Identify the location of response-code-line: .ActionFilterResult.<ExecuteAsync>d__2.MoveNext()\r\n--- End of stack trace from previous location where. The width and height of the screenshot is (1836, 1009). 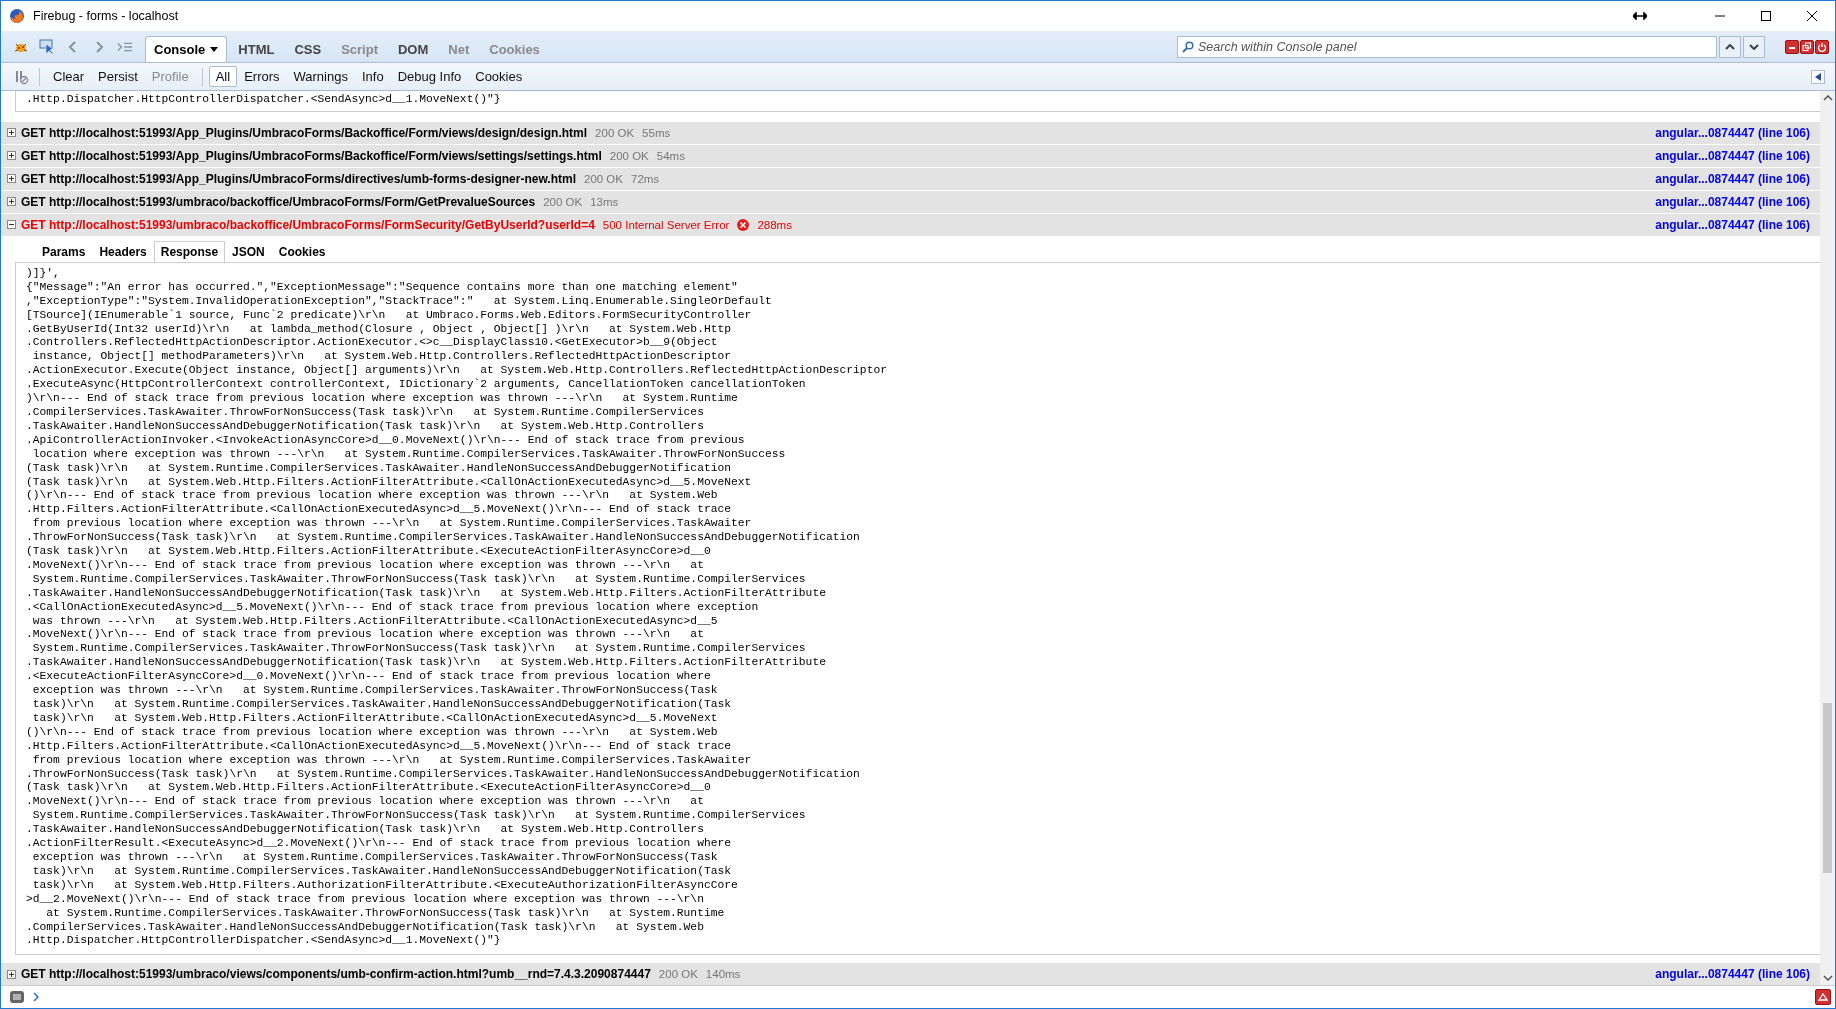
(379, 844).